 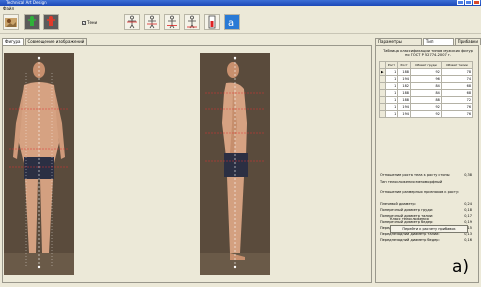 I want to click on table-cell: 72, so click(x=457, y=100).